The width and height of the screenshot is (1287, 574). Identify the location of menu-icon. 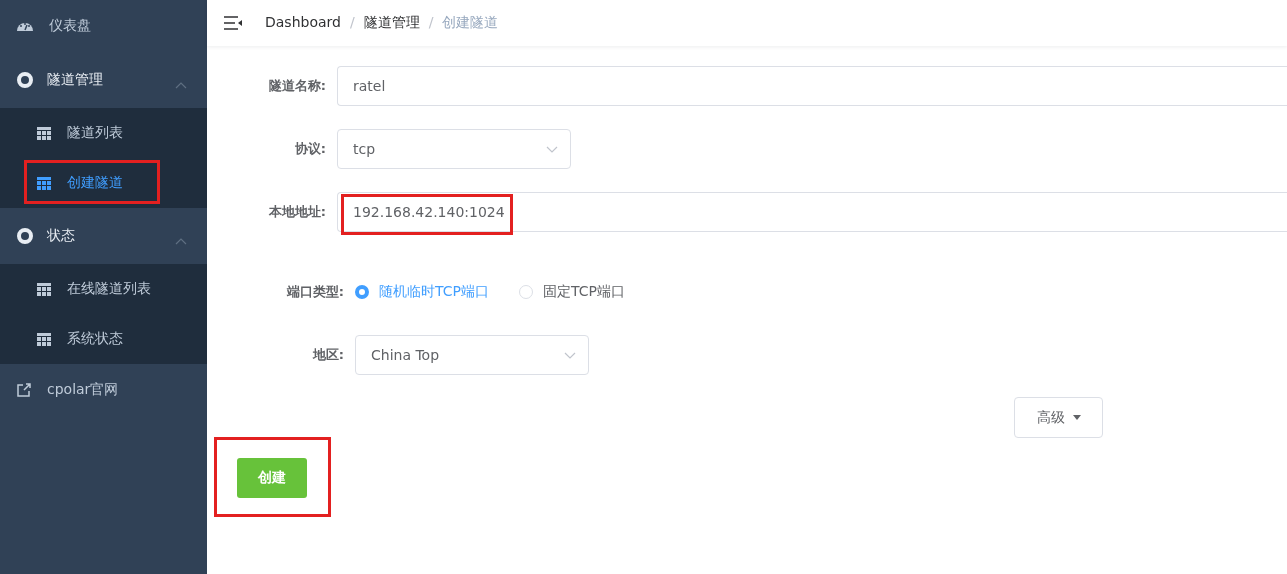
(233, 23).